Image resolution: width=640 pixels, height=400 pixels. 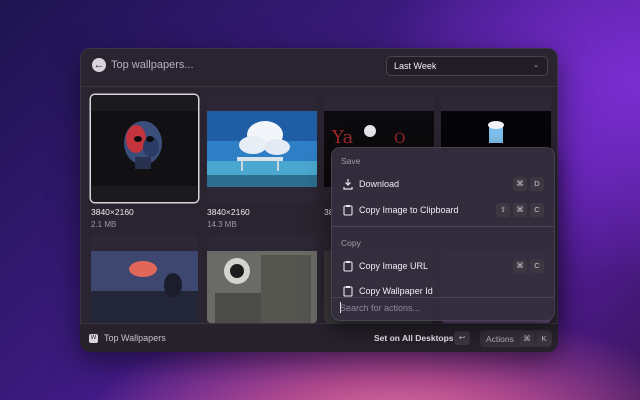 What do you see at coordinates (396, 291) in the screenshot?
I see `action-label: Copy Wallpaper Id` at bounding box center [396, 291].